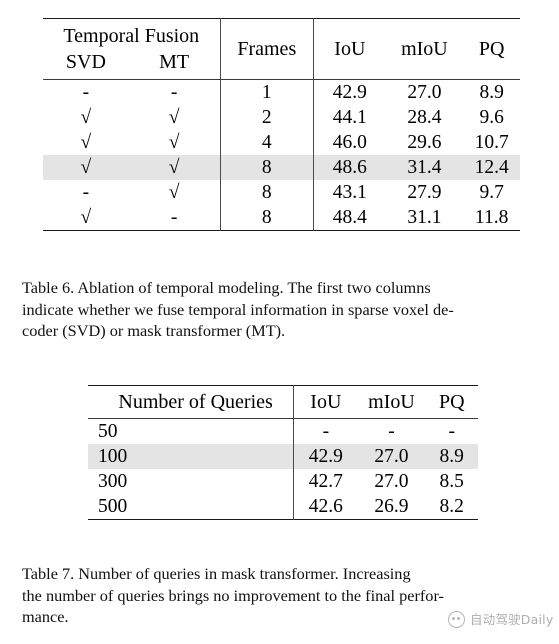 This screenshot has width=559, height=644. I want to click on table-6-header-pq: PQ, so click(491, 49).